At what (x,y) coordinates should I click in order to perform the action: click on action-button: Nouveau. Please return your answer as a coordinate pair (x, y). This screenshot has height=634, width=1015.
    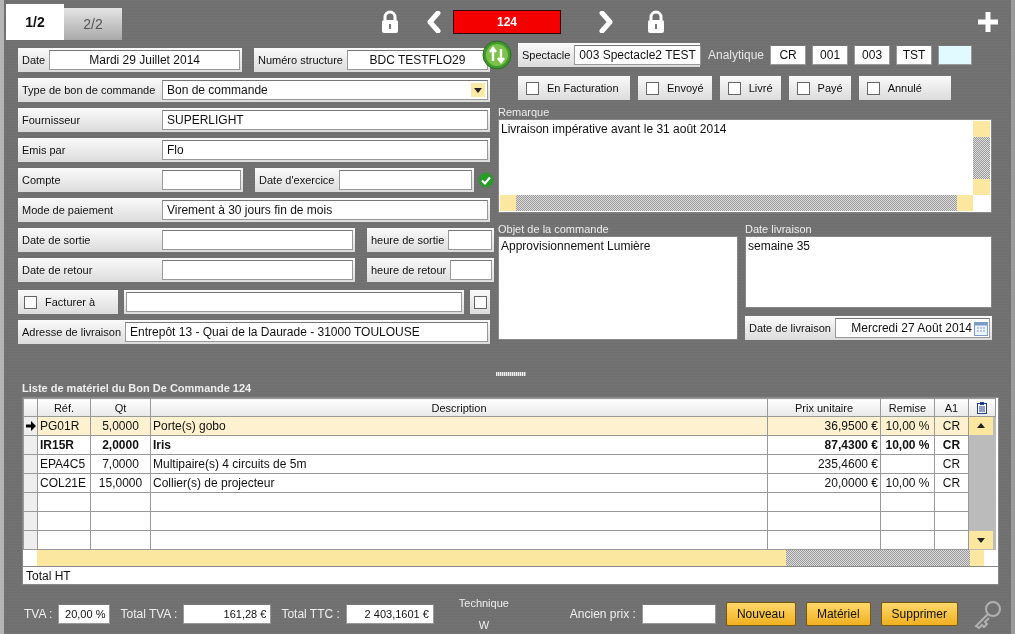
    Looking at the image, I should click on (760, 614).